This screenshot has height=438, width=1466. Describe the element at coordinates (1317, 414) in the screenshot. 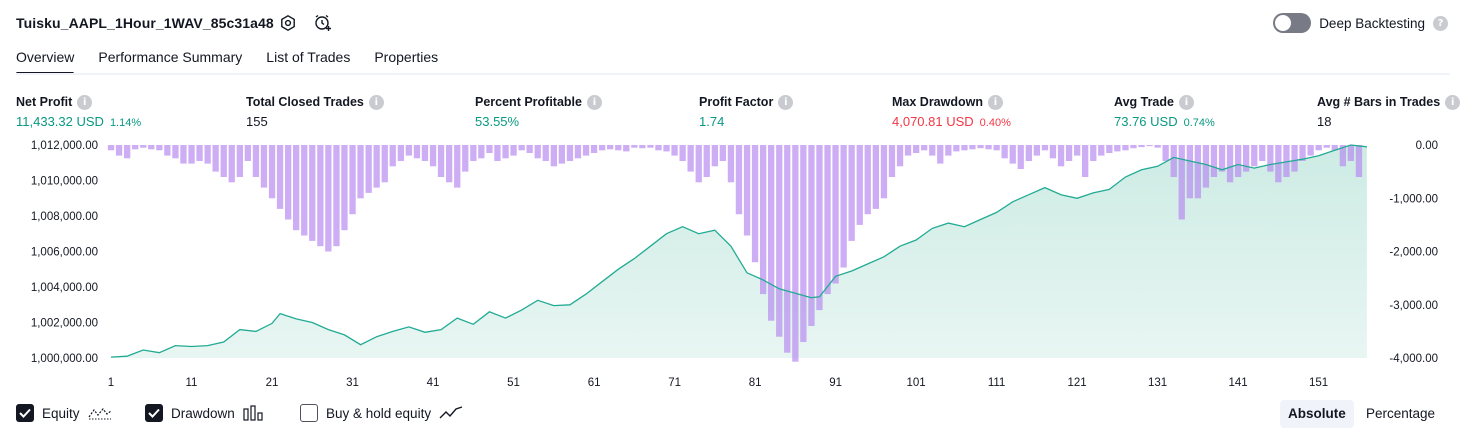

I see `absolute-mode-button: Absolute` at that location.